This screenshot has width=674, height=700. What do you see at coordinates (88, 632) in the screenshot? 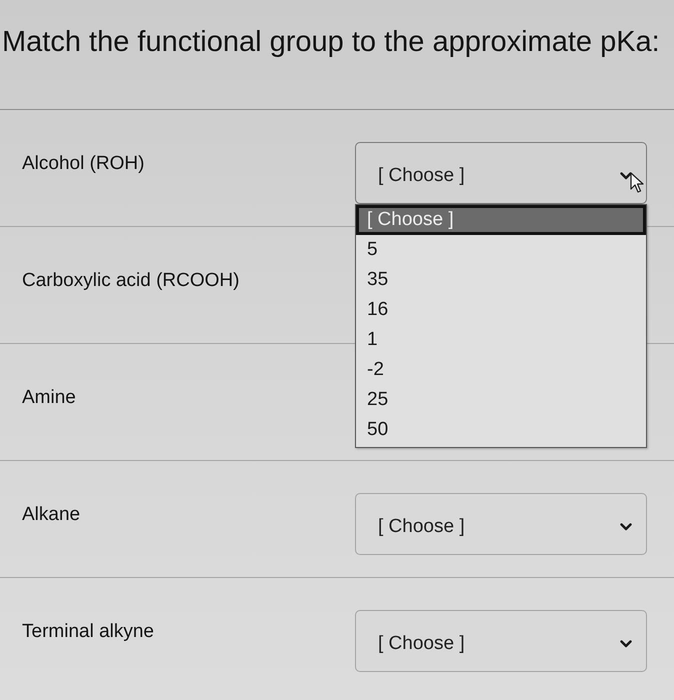
I see `group-label: Terminal alkyne` at bounding box center [88, 632].